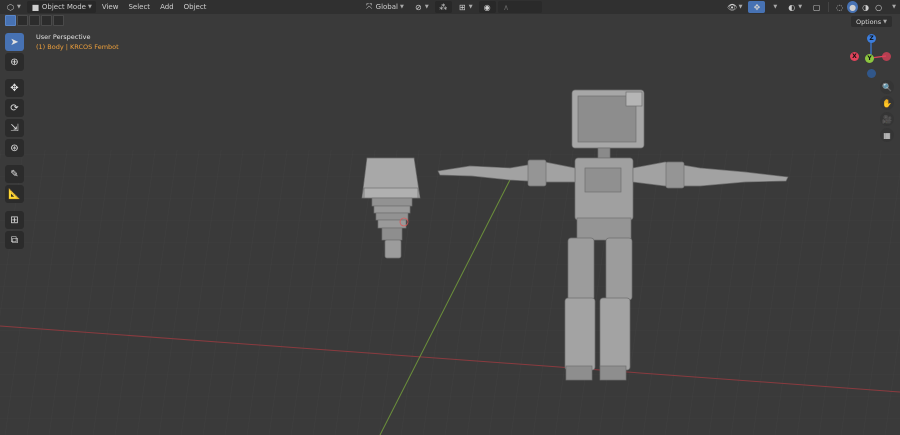  What do you see at coordinates (519, 7) in the screenshot?
I see `falloff-dropdown: ∧` at bounding box center [519, 7].